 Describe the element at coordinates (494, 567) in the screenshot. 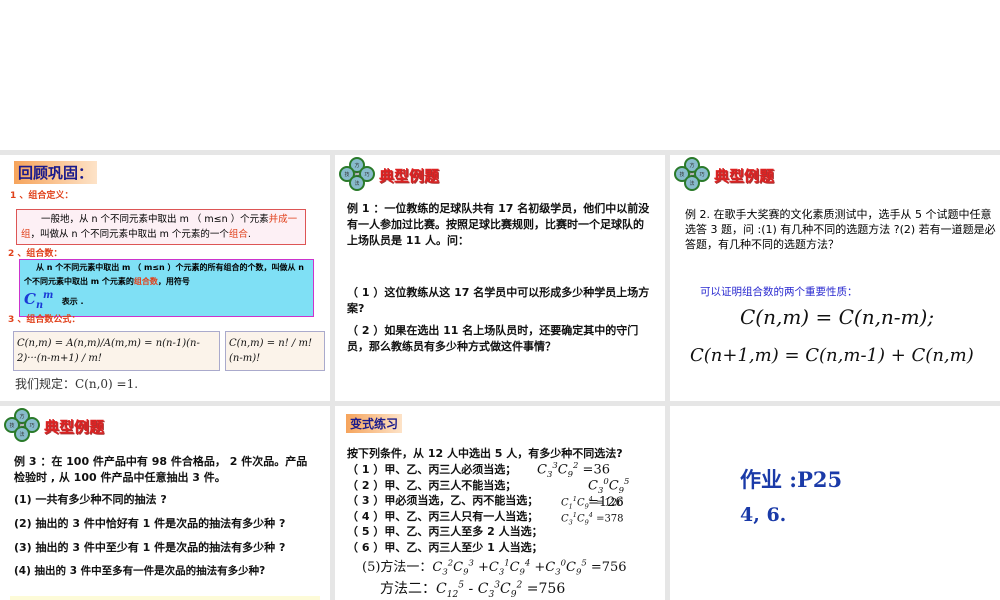

I see `method-1: (5)方法一：C32C93 +C31C94 +C30C95 =756` at that location.